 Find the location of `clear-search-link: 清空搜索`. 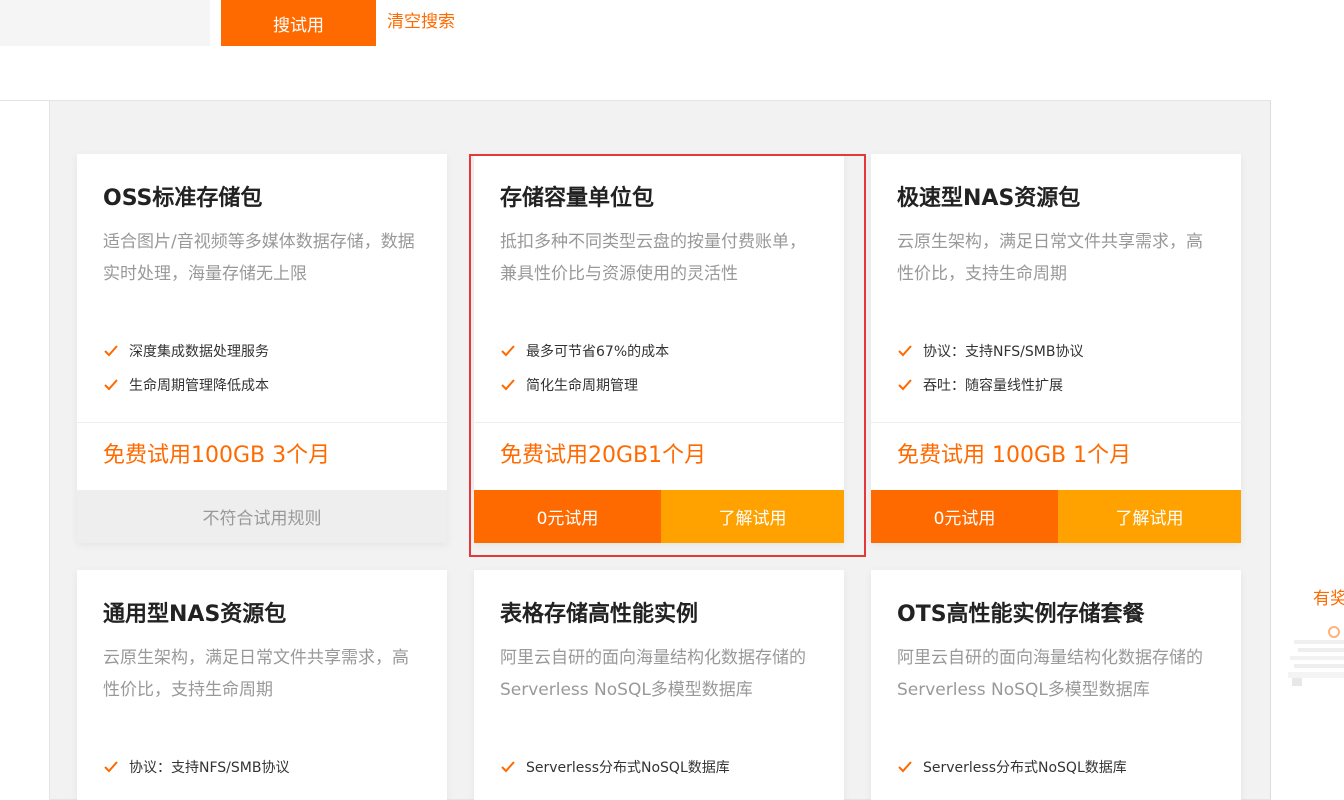

clear-search-link: 清空搜索 is located at coordinates (421, 19).